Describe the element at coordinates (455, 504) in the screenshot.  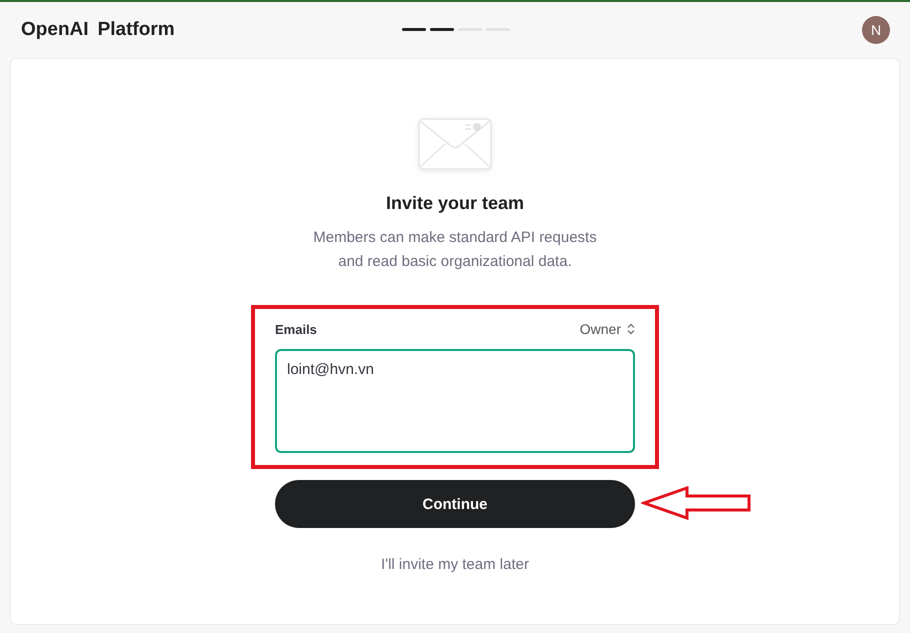
I see `continue-button: Continue` at that location.